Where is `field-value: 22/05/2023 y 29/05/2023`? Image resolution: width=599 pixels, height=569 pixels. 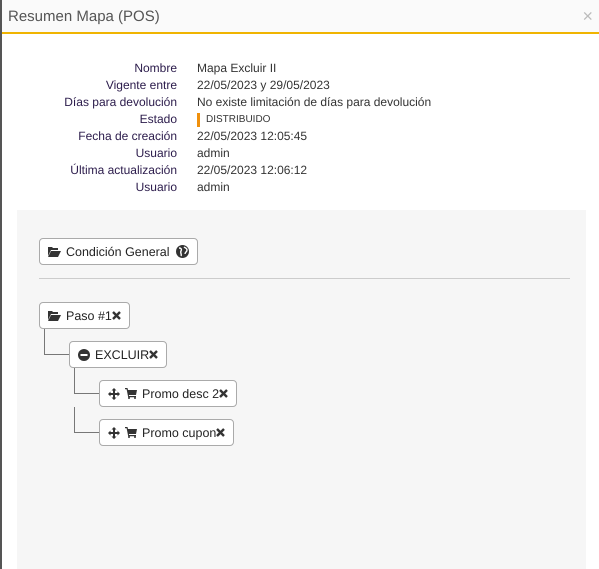 field-value: 22/05/2023 y 29/05/2023 is located at coordinates (264, 85).